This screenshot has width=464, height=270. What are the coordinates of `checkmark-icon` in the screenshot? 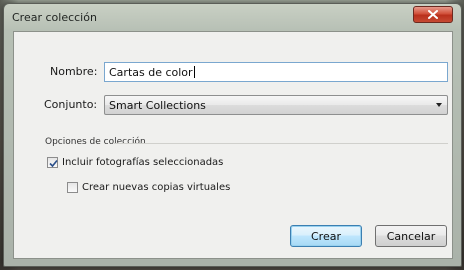 It's located at (53, 163).